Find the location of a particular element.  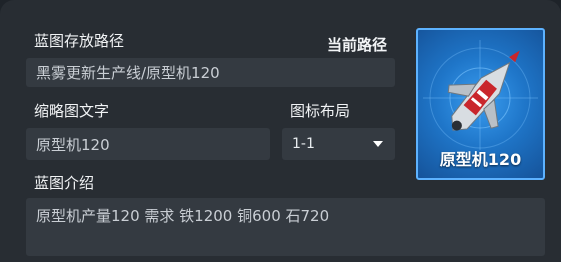

blueprint-description-label: 蓝图介绍 is located at coordinates (64, 183).